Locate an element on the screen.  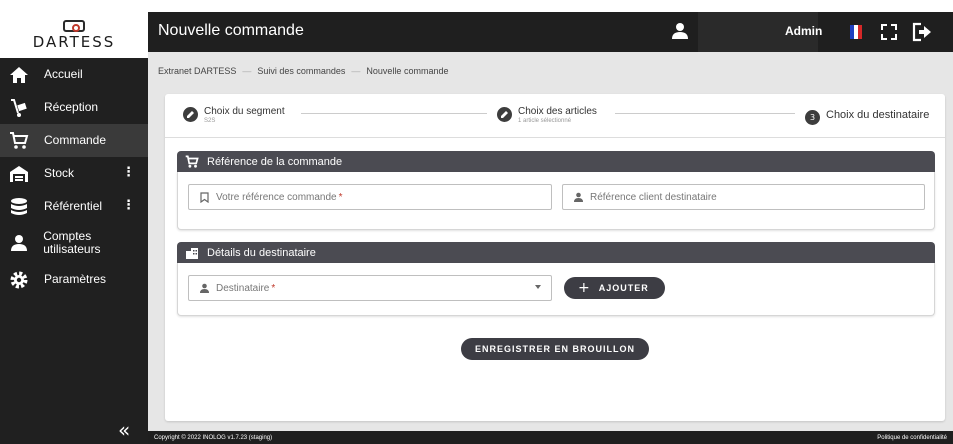
language-flag-icon is located at coordinates (856, 32).